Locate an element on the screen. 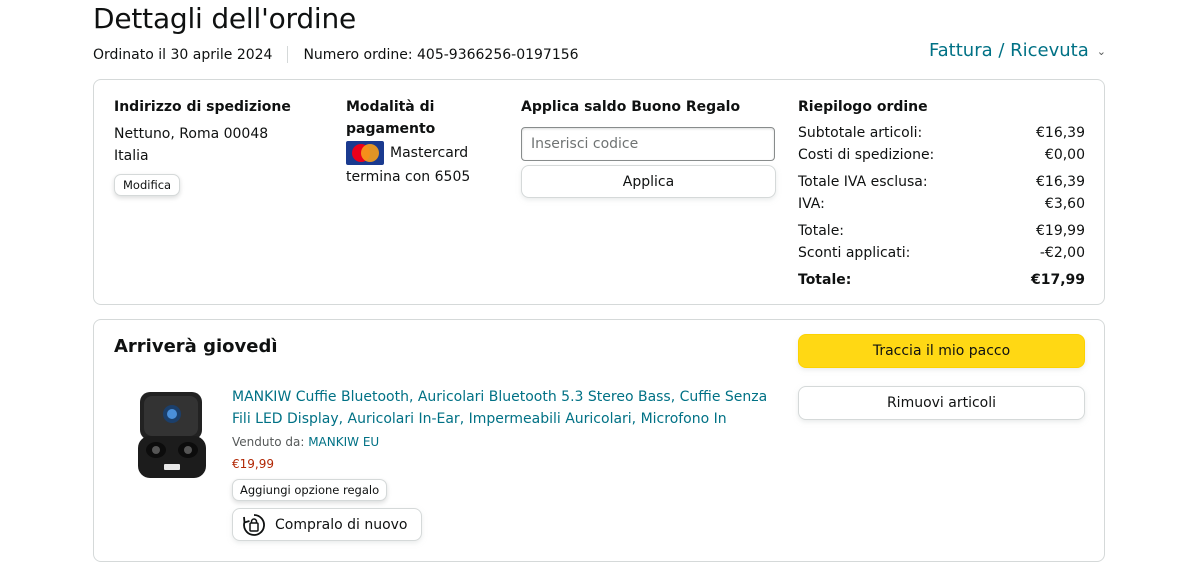  summary-row-net: Totale IVA esclusa: €16,39 is located at coordinates (941, 182).